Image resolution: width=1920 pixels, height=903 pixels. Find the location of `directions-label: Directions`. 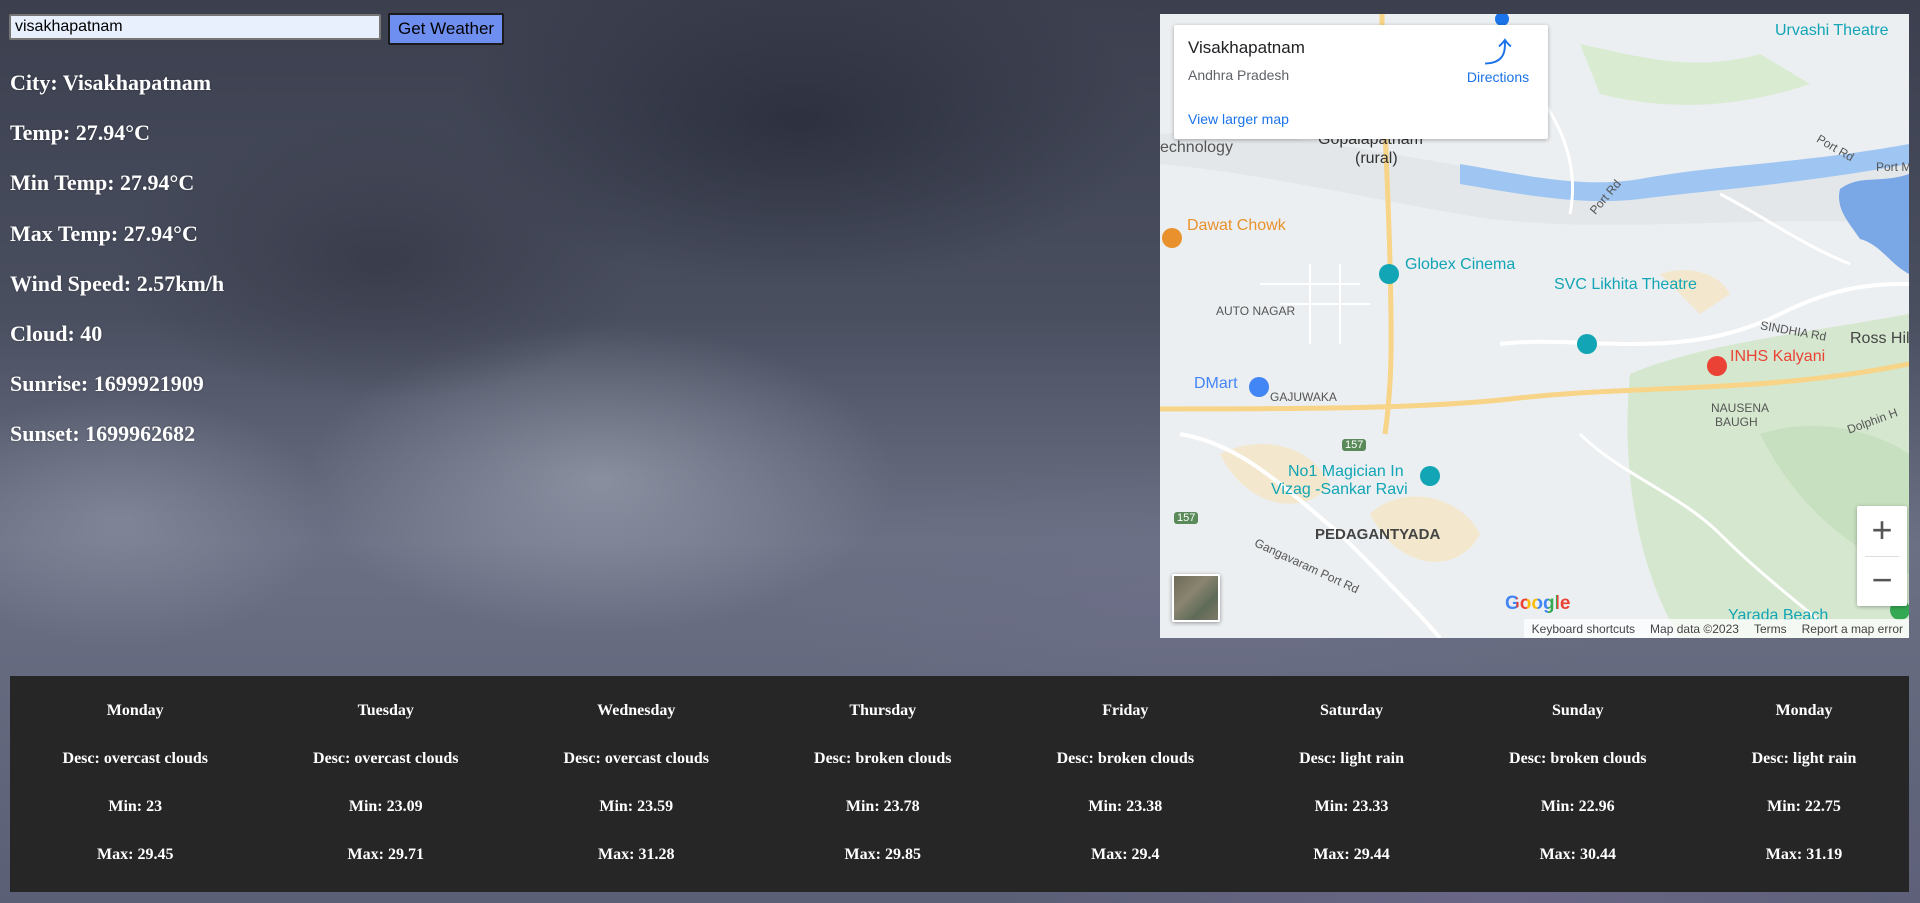

directions-label: Directions is located at coordinates (1498, 77).